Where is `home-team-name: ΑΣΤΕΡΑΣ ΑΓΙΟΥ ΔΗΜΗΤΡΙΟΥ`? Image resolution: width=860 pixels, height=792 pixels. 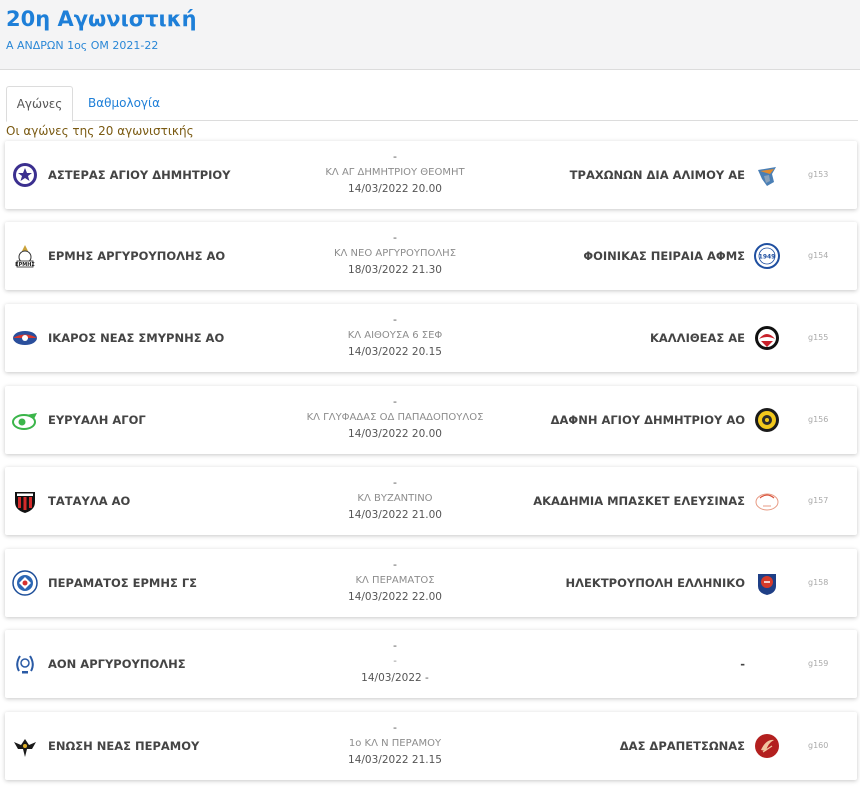
home-team-name: ΑΣΤΕΡΑΣ ΑΓΙΟΥ ΔΗΜΗΤΡΙΟΥ is located at coordinates (139, 175).